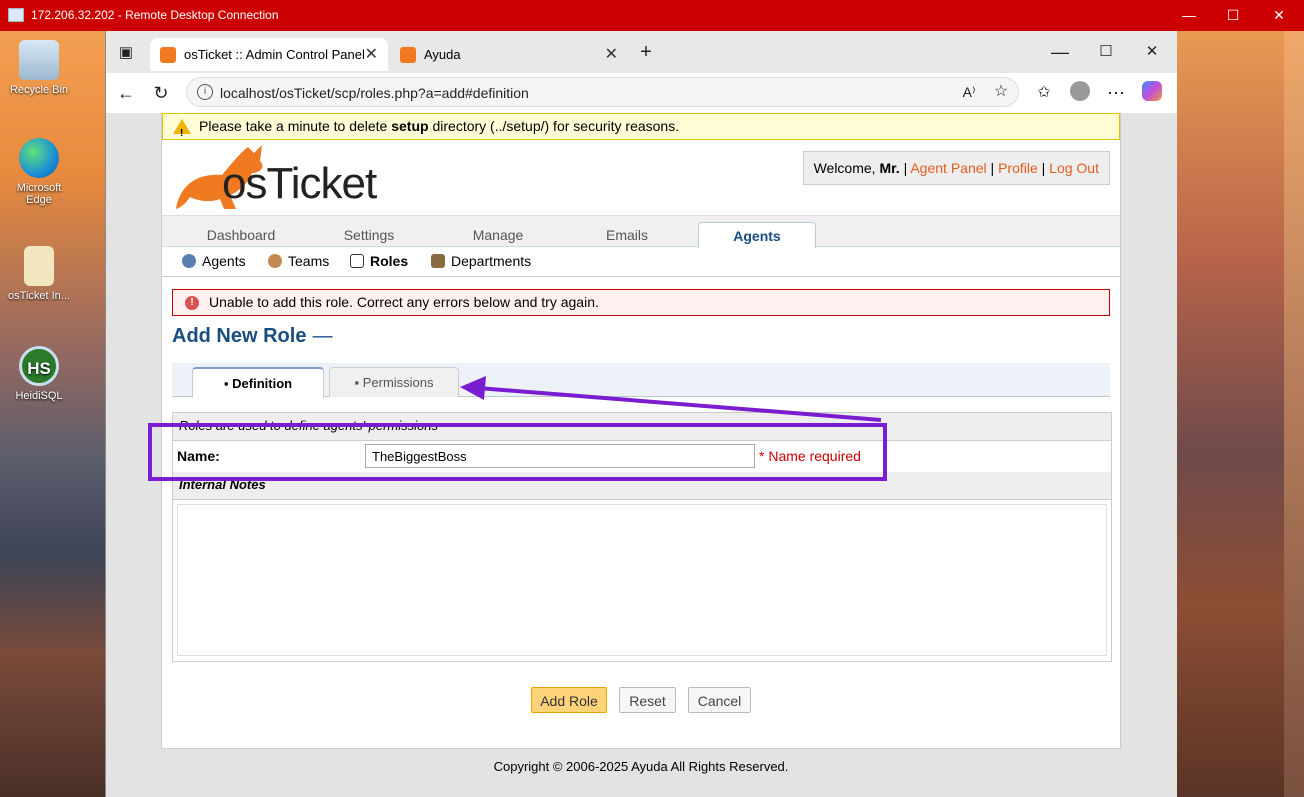 The width and height of the screenshot is (1304, 797). What do you see at coordinates (39, 366) in the screenshot?
I see `heidisql-icon: HS` at bounding box center [39, 366].